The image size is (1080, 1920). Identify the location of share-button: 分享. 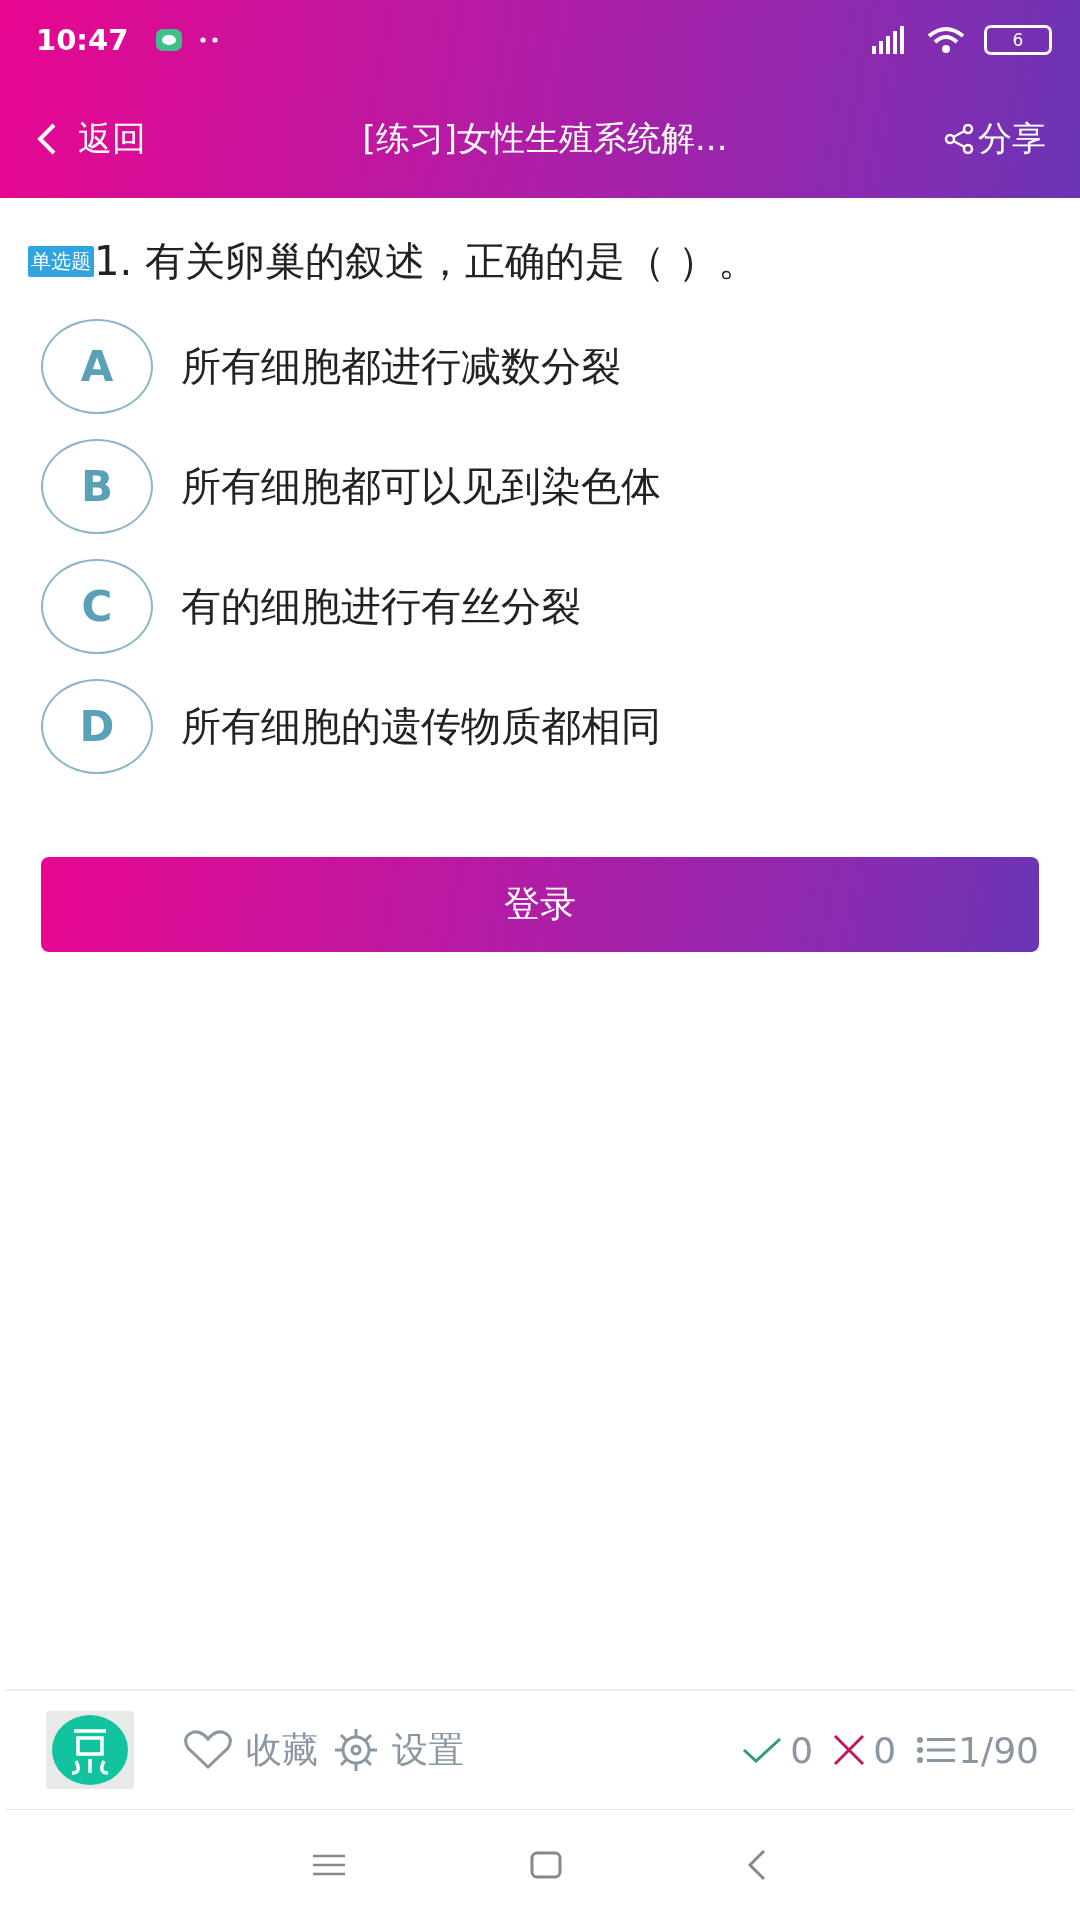
(995, 139).